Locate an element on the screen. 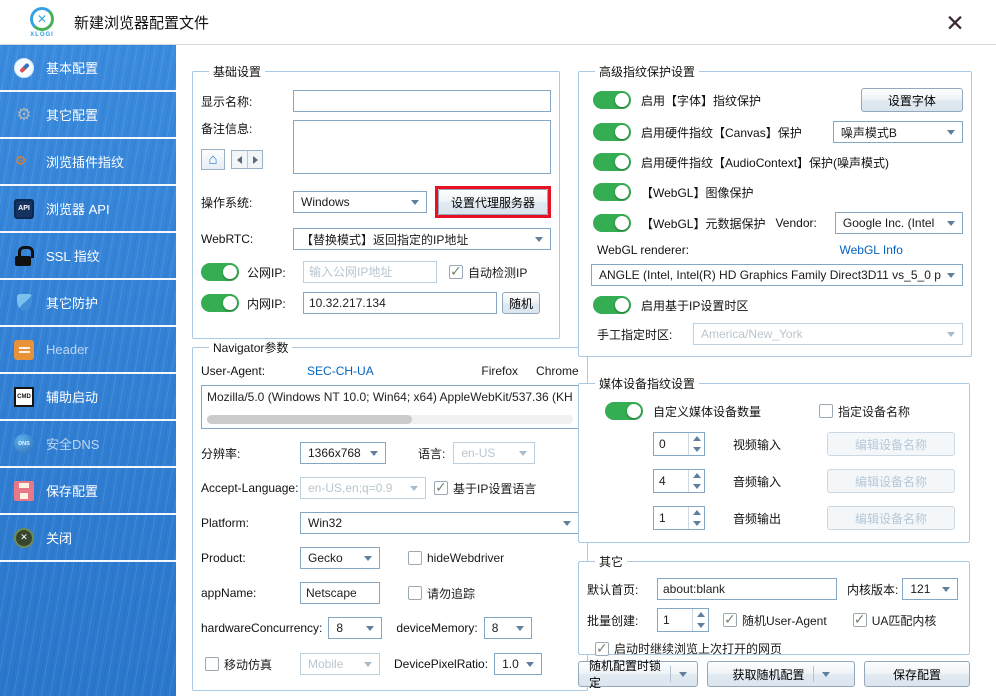 The width and height of the screenshot is (996, 696). custom-media-count-toggle is located at coordinates (624, 411).